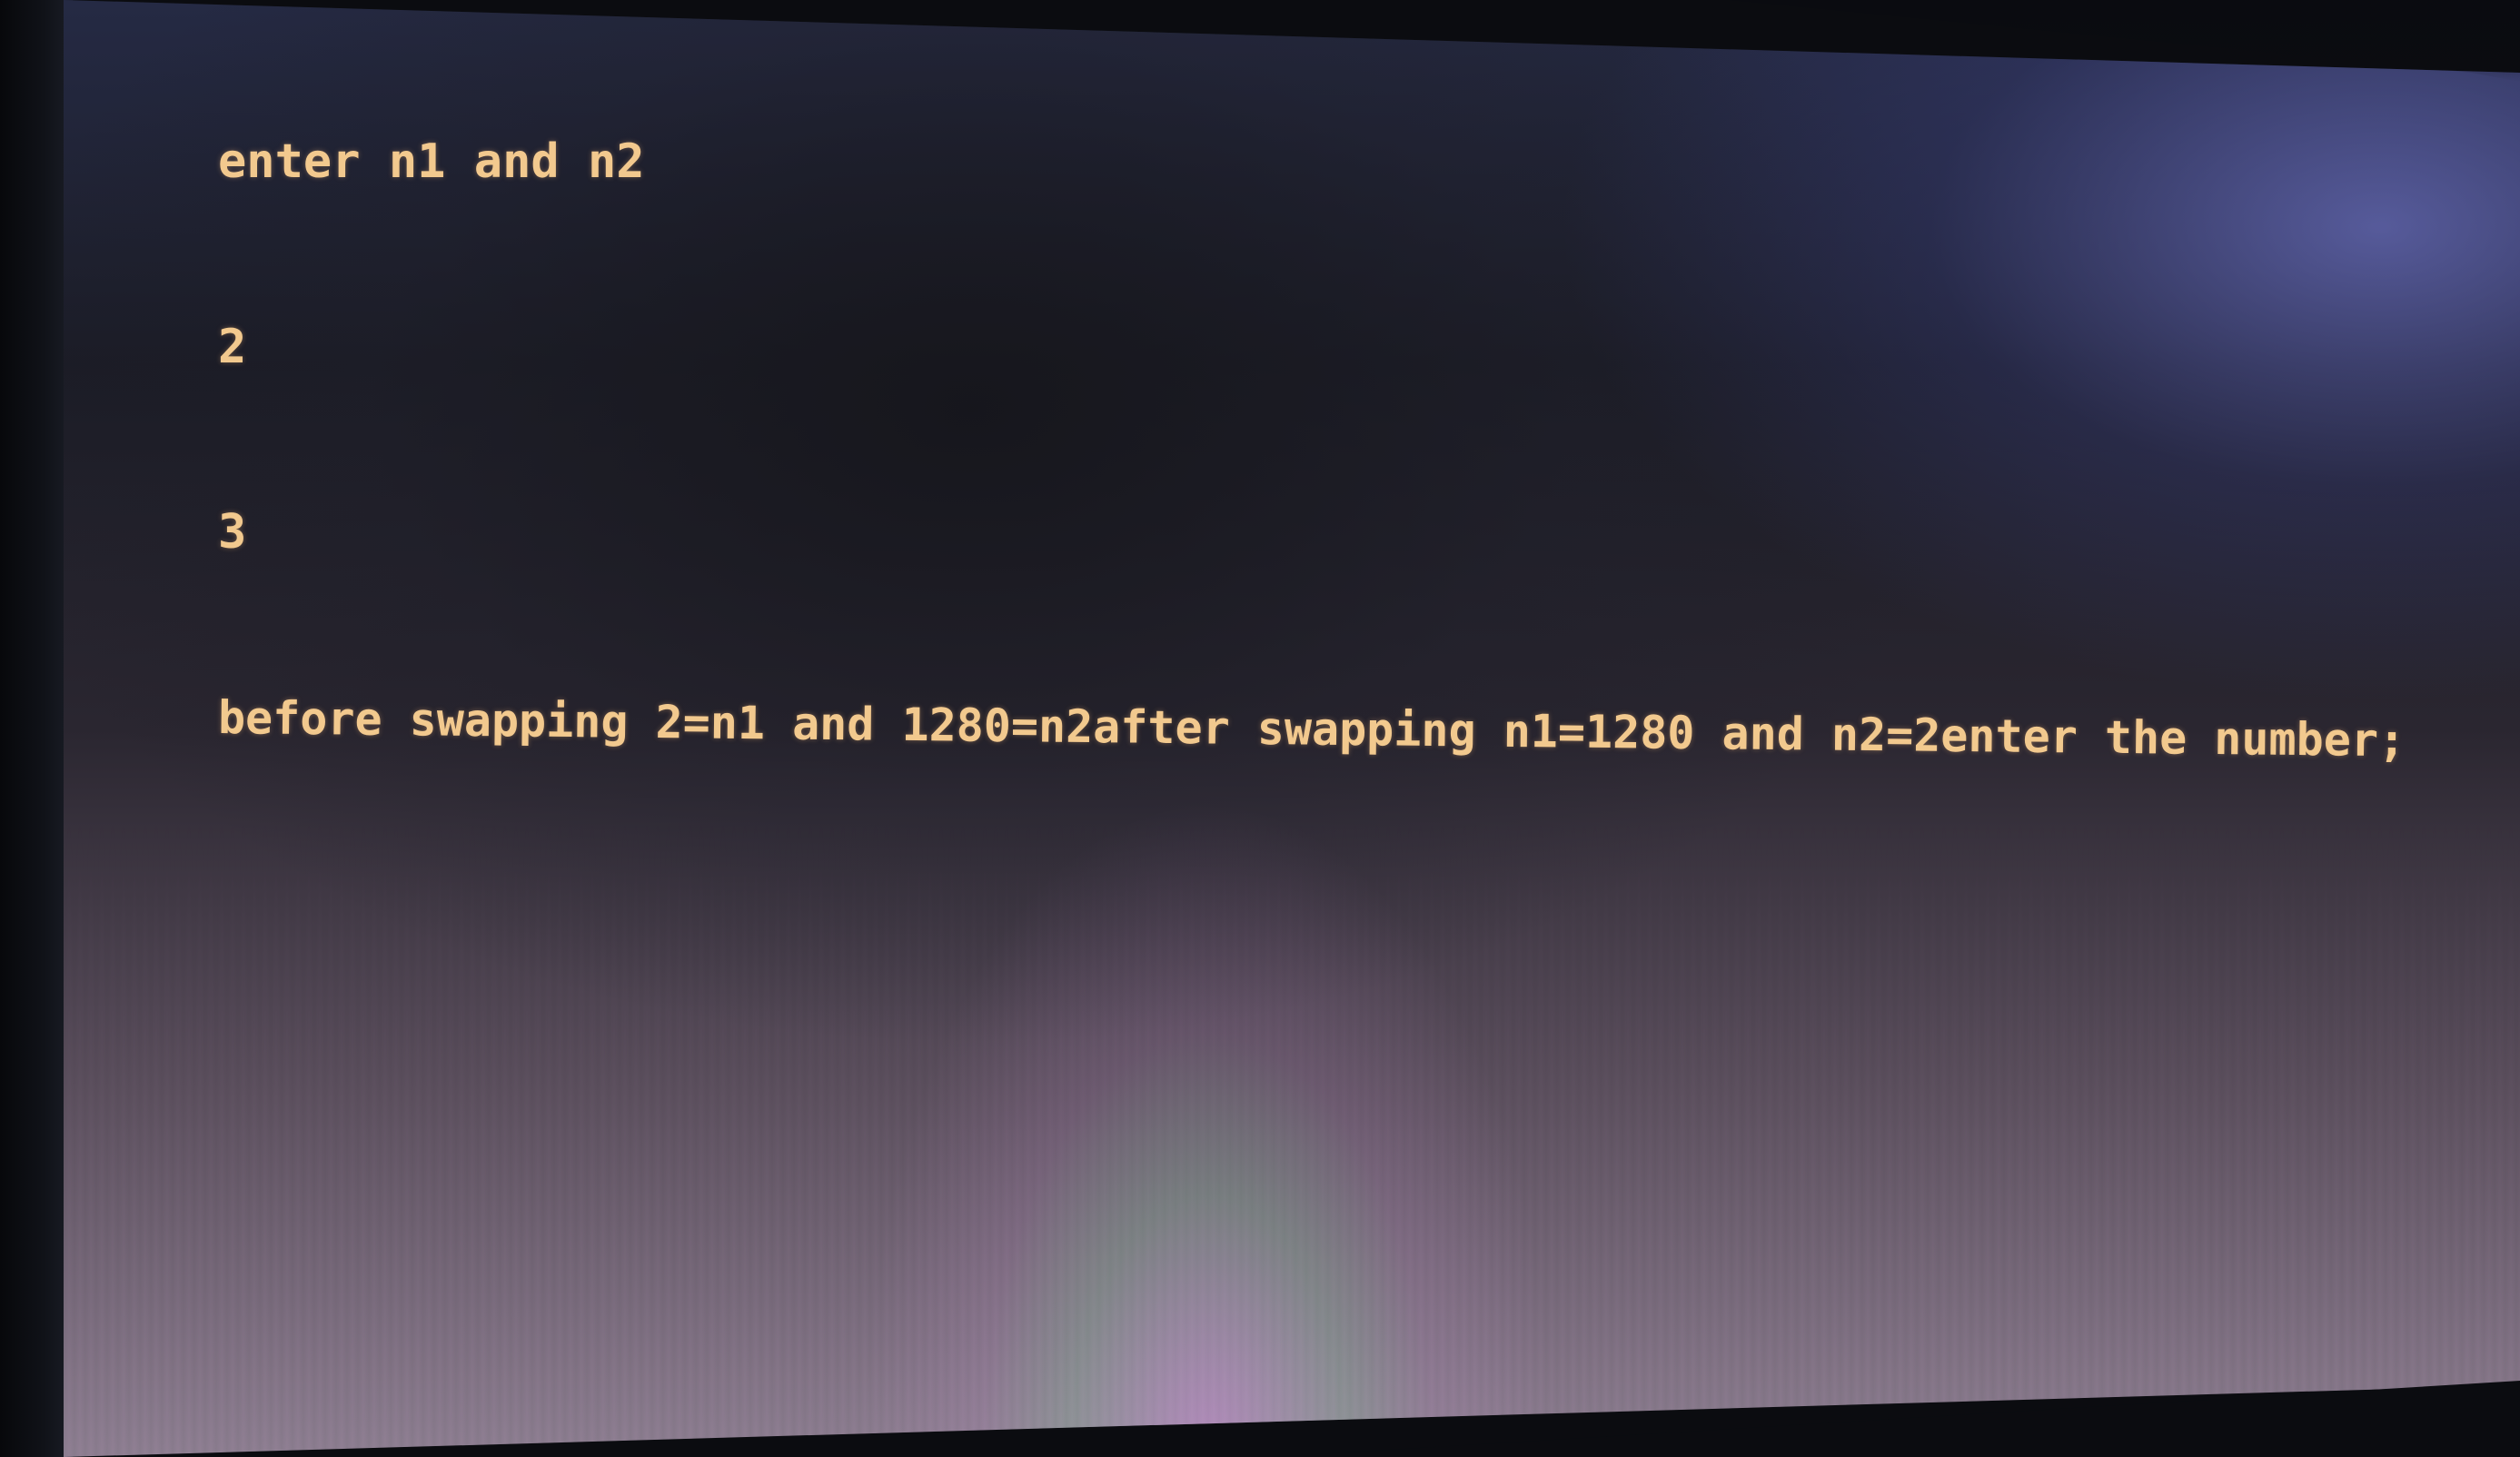 Image resolution: width=2520 pixels, height=1457 pixels. What do you see at coordinates (431, 161) in the screenshot?
I see `console-line: enter n1 and n2` at bounding box center [431, 161].